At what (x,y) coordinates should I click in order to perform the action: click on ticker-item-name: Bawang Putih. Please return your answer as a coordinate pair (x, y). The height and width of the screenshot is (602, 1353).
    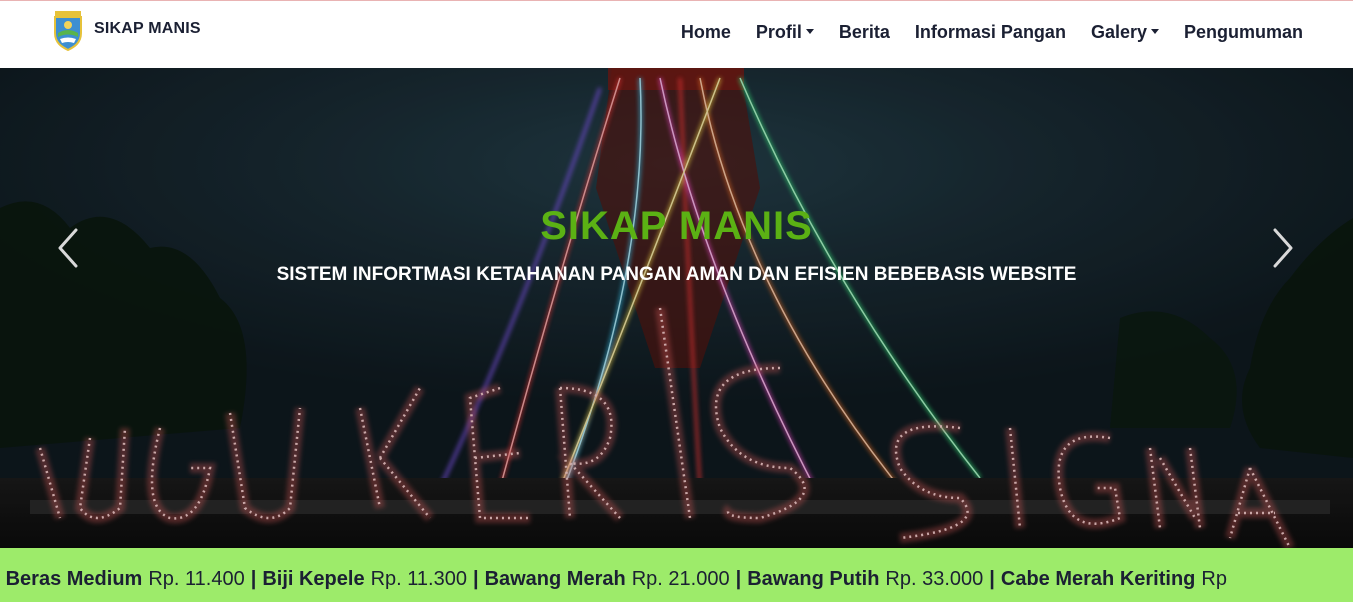
    Looking at the image, I should click on (813, 579).